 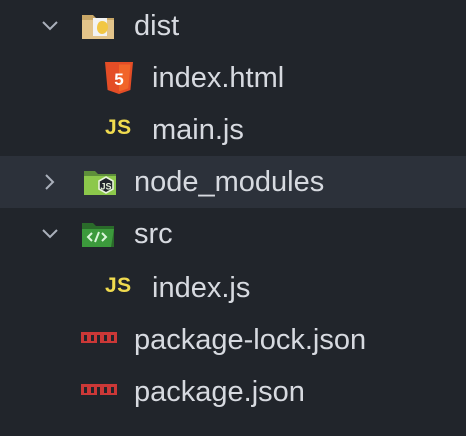 I want to click on src-folder-icon, so click(x=98, y=235).